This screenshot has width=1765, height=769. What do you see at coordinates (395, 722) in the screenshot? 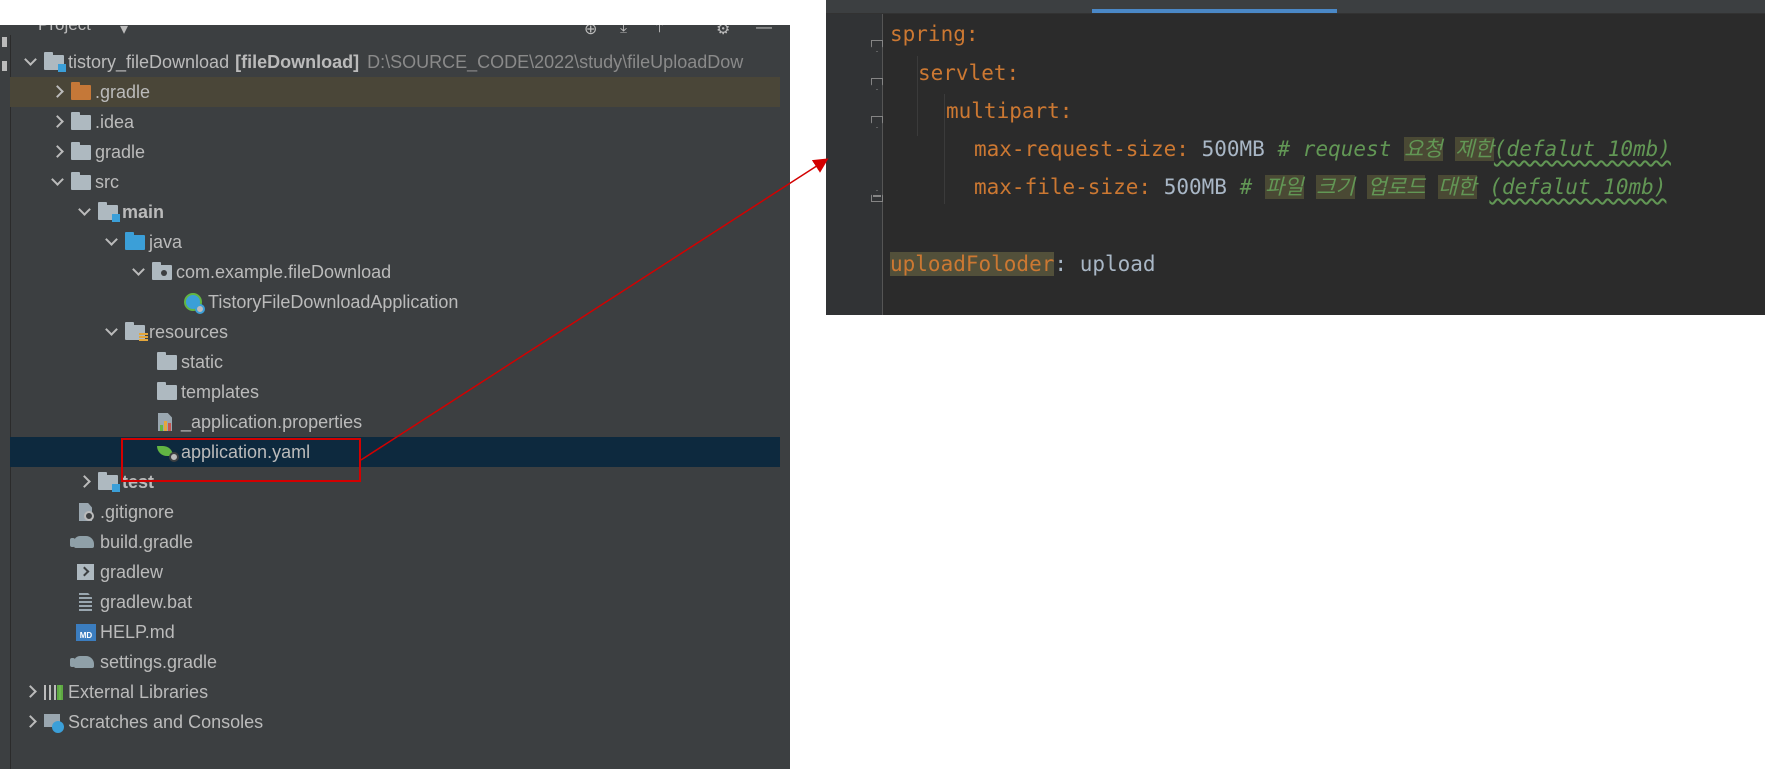
I see `tree-row-scratches: Scratches and Consoles` at bounding box center [395, 722].